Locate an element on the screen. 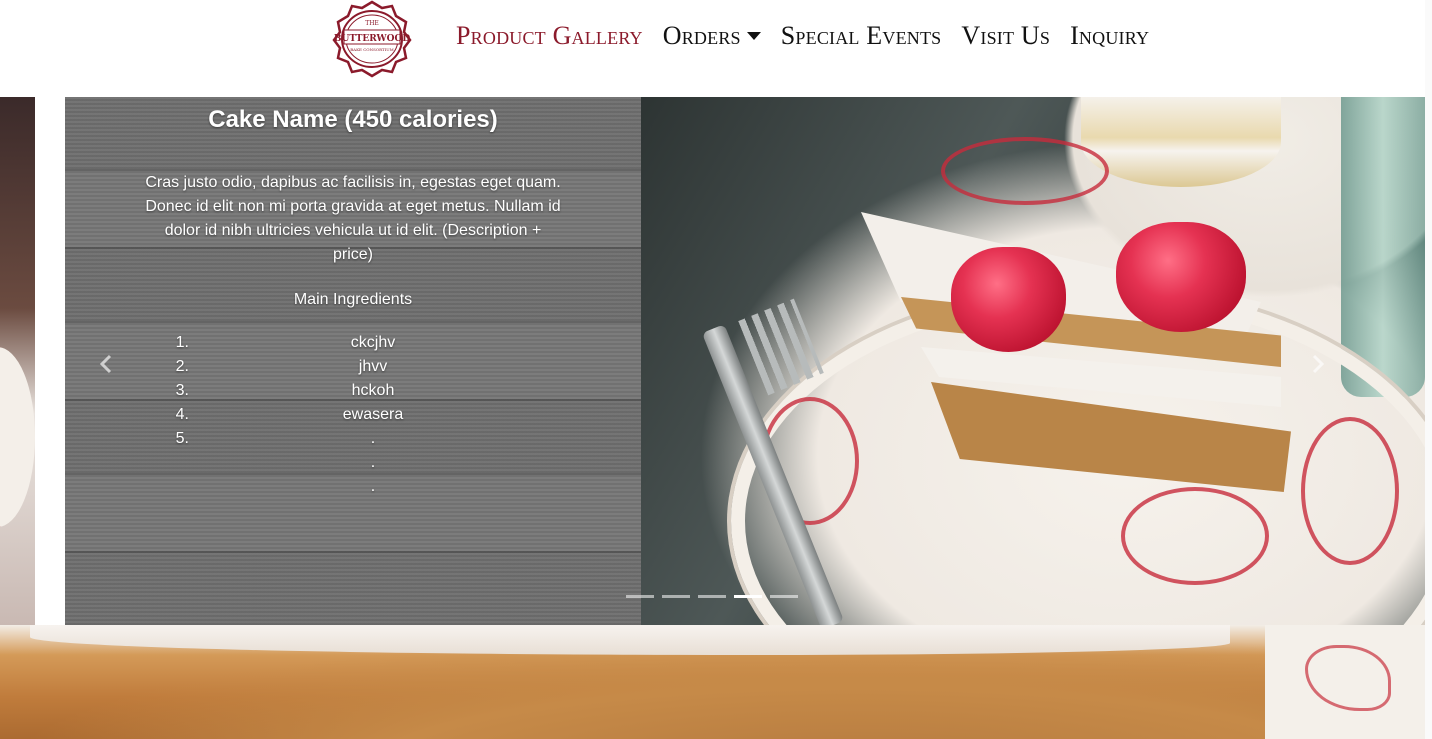  nav-product-gallery: Product Gallery is located at coordinates (549, 36).